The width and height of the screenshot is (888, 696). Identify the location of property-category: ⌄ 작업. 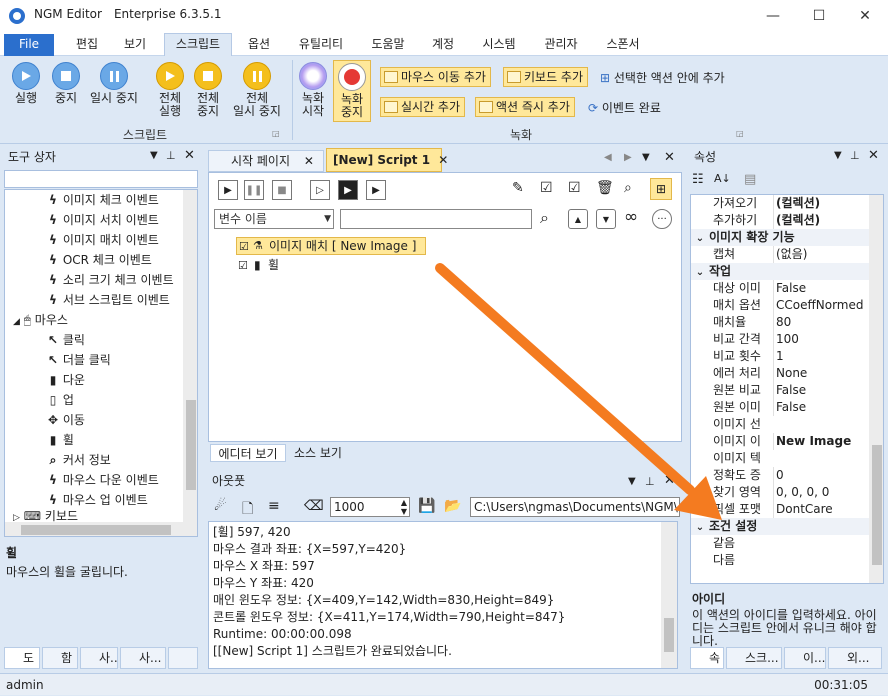
(780, 271).